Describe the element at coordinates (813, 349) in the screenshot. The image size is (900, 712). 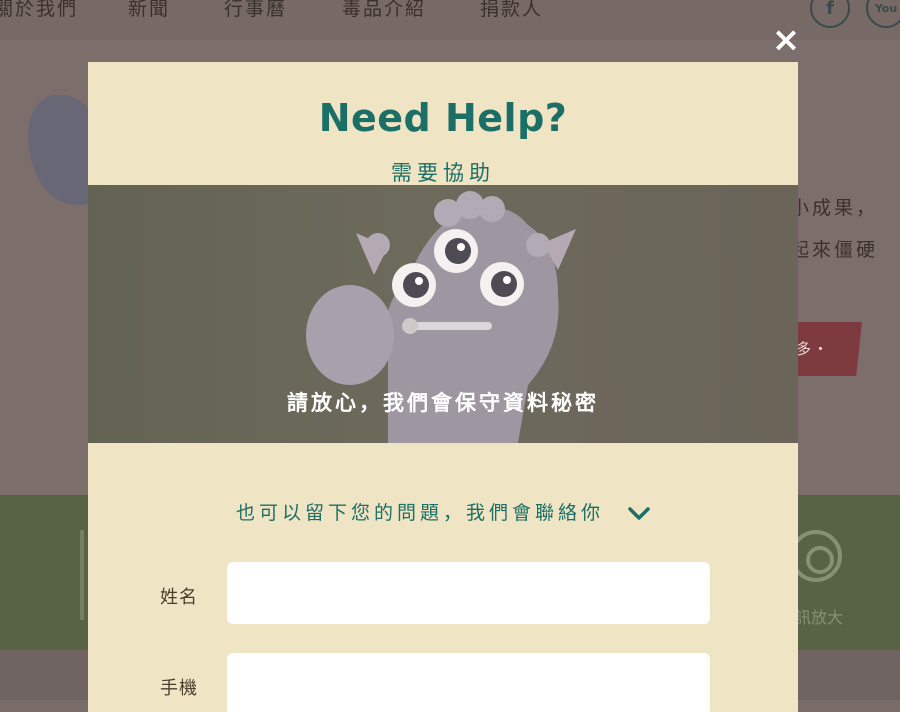
I see `more-button-label: 多・` at that location.